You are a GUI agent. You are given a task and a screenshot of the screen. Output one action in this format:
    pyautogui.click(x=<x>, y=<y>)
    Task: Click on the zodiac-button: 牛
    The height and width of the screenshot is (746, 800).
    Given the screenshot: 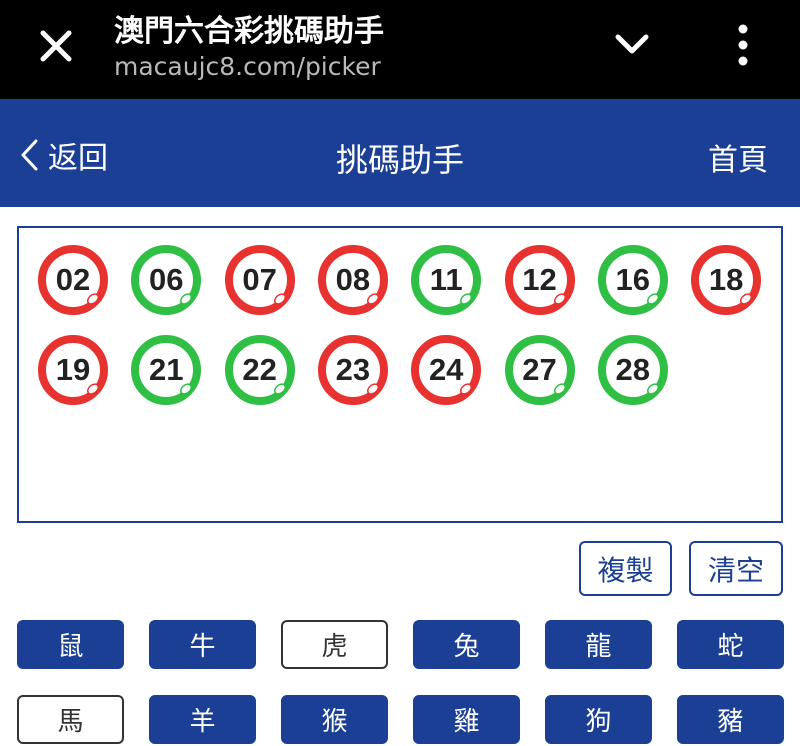 What is the action you would take?
    pyautogui.click(x=202, y=644)
    